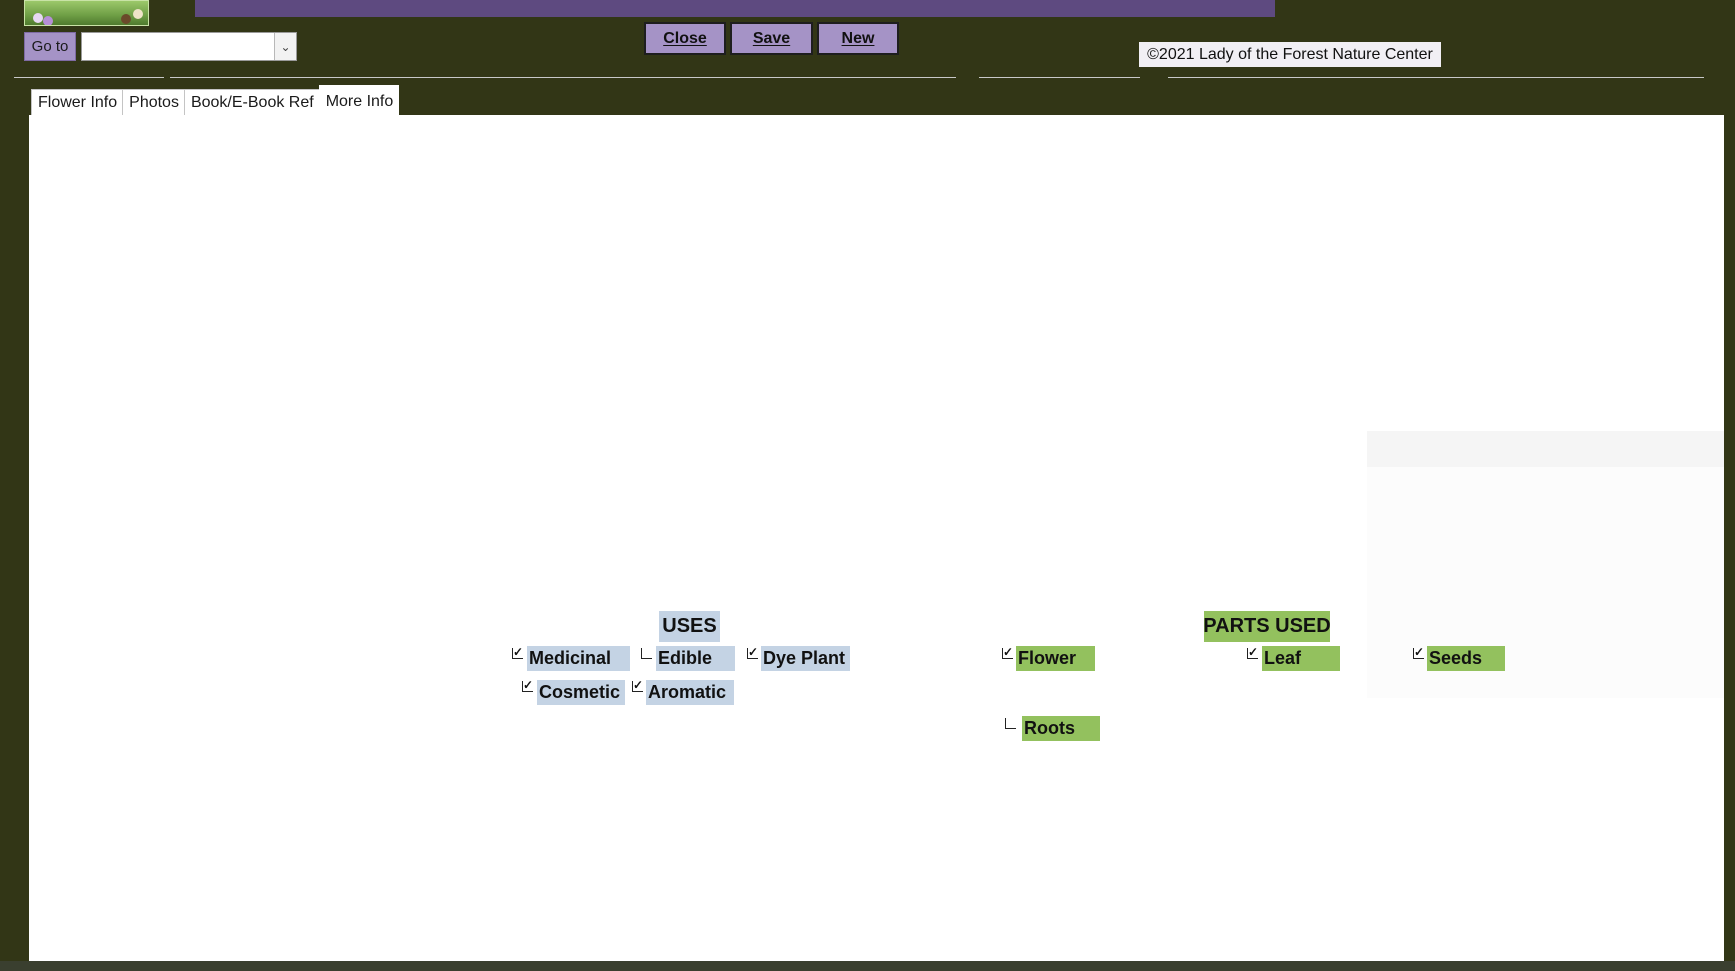  I want to click on medicinal-checkbox: ✓, so click(517, 652).